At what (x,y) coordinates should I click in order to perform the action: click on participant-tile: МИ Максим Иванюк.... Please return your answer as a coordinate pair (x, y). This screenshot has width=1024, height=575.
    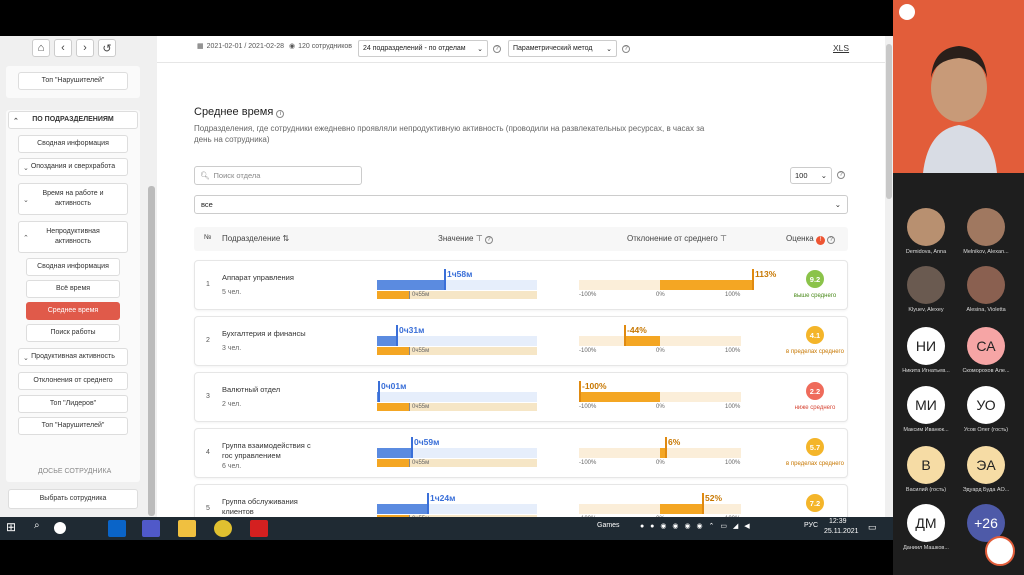
    Looking at the image, I should click on (926, 409).